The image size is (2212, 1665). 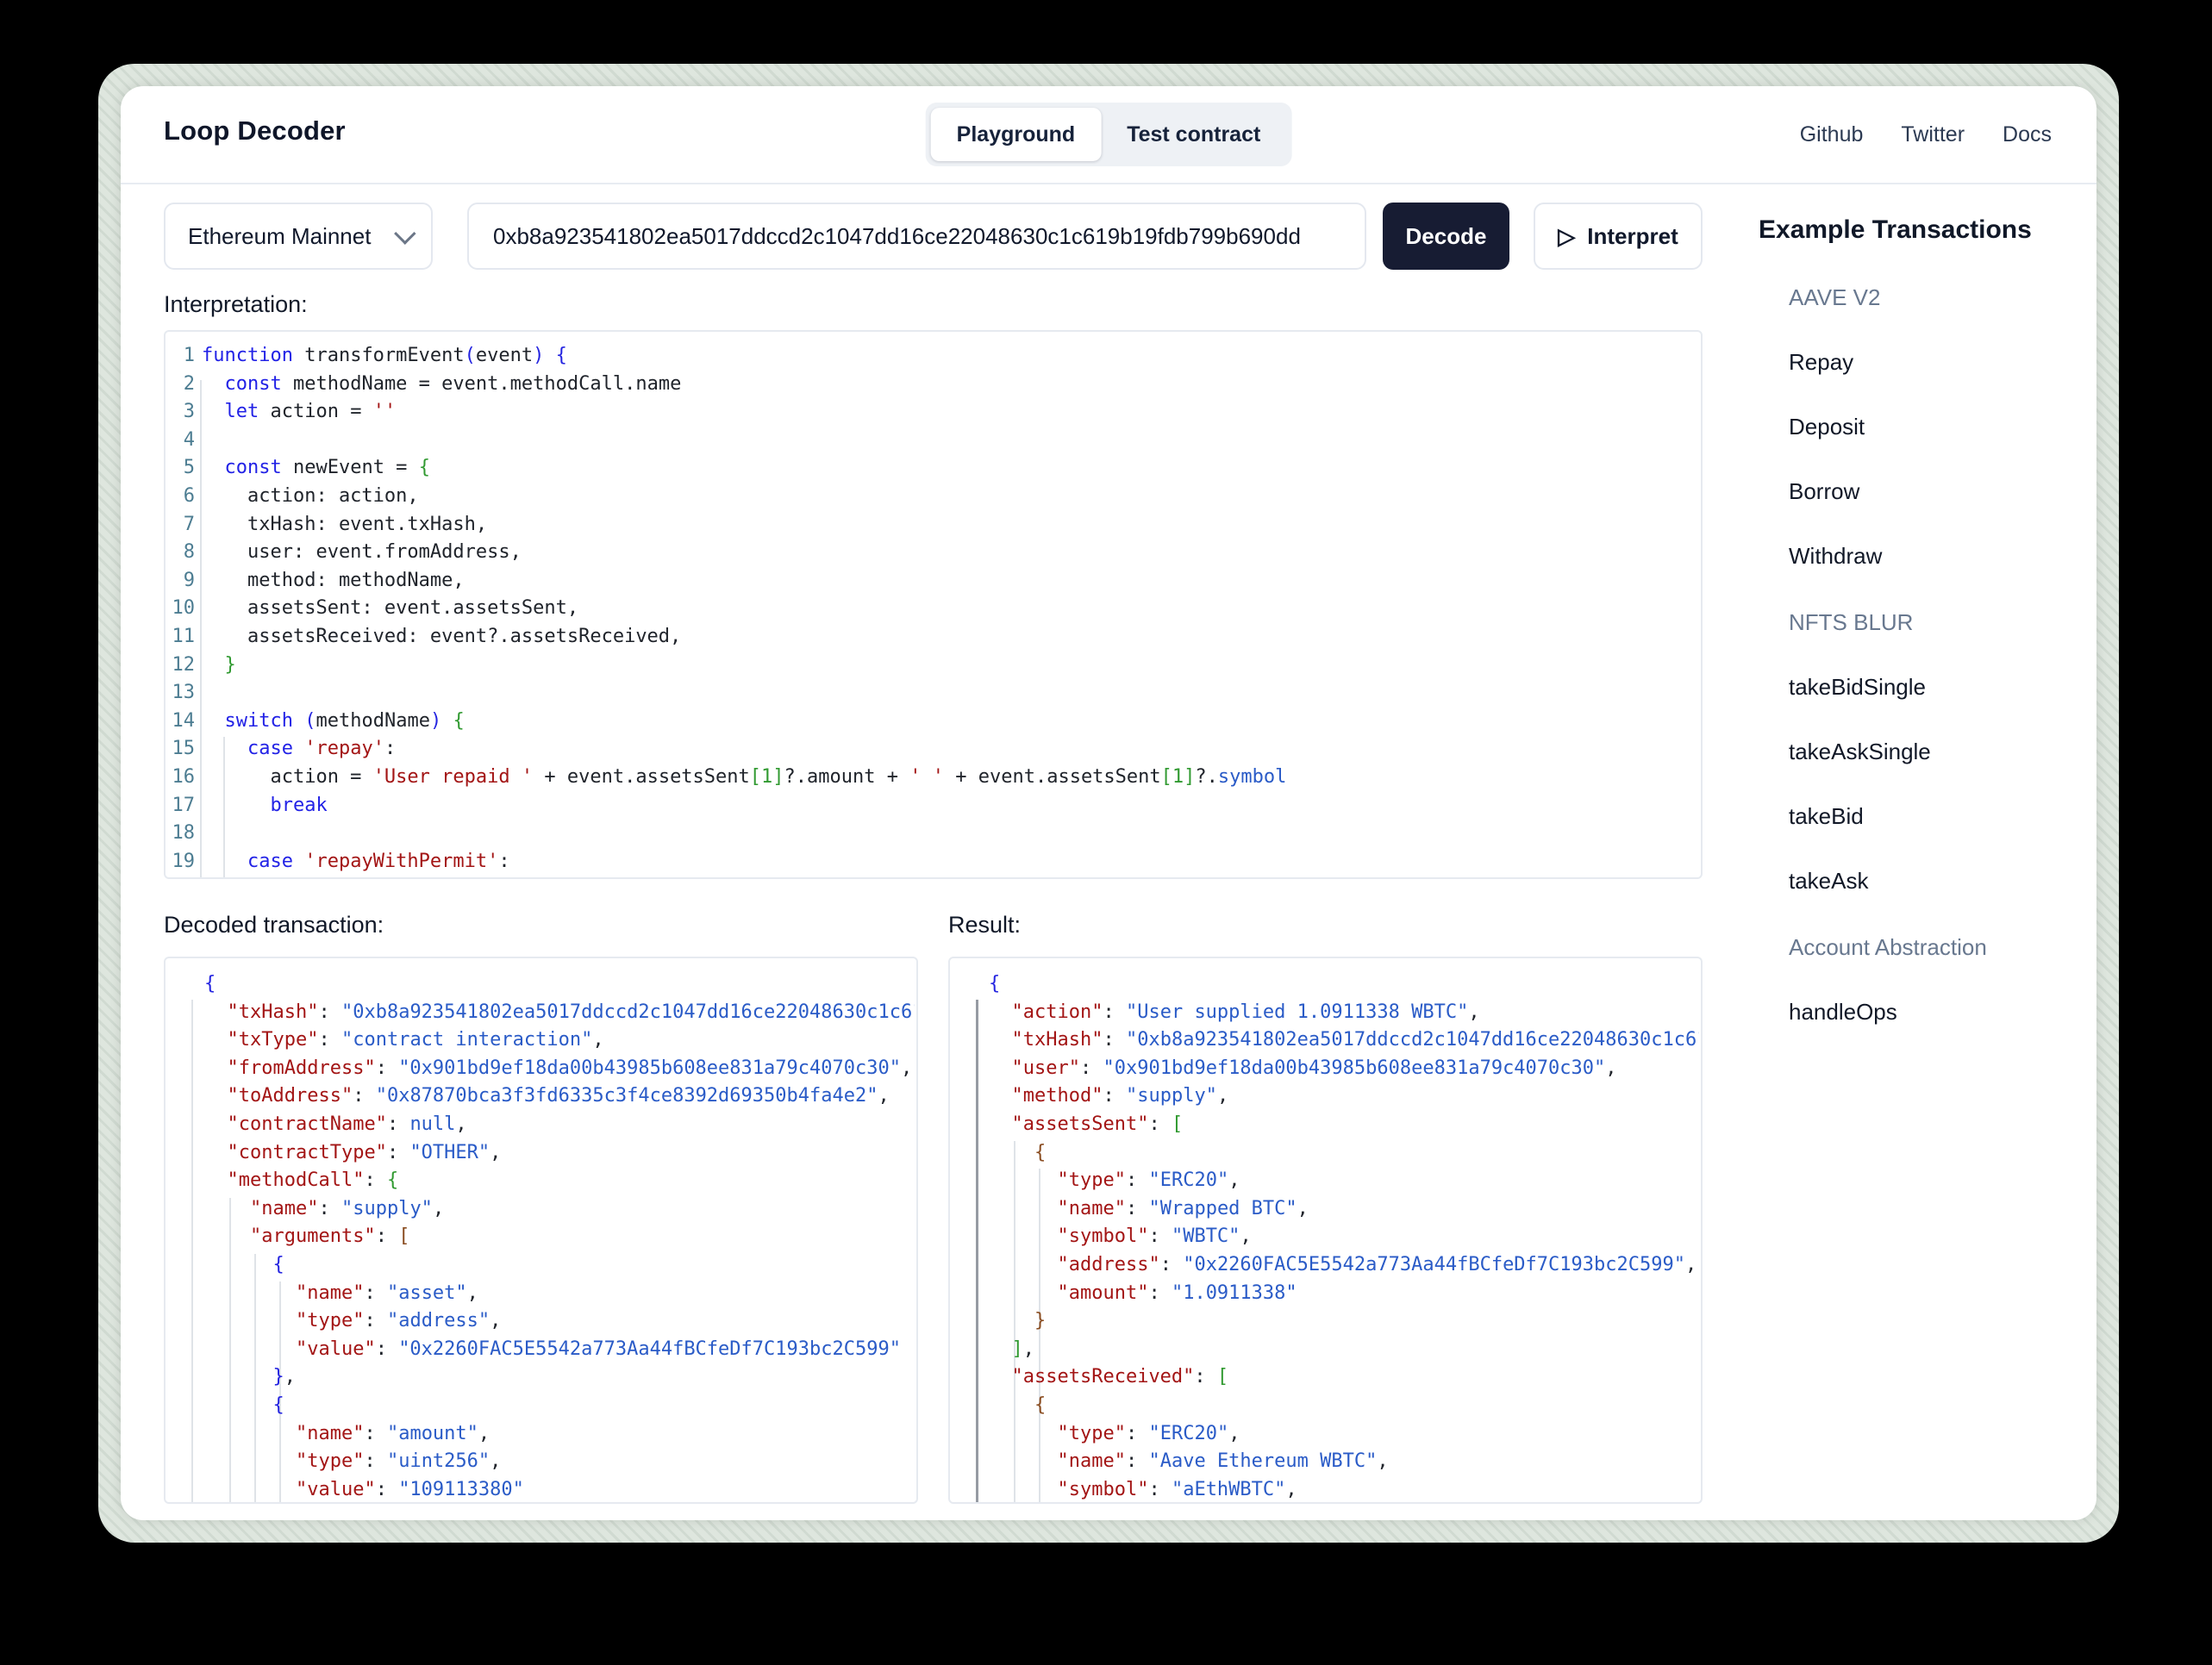 I want to click on sidebar-item-repay: Repay, so click(x=1942, y=362).